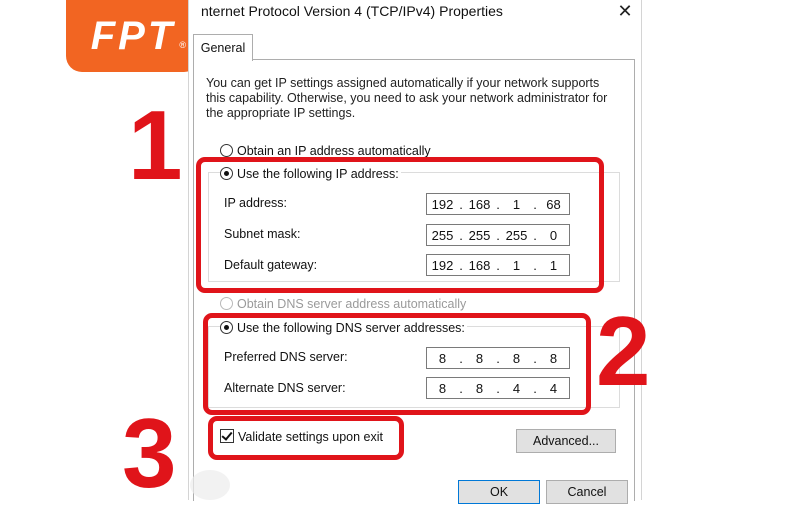  What do you see at coordinates (400, 225) in the screenshot?
I see `annotation-box-ip` at bounding box center [400, 225].